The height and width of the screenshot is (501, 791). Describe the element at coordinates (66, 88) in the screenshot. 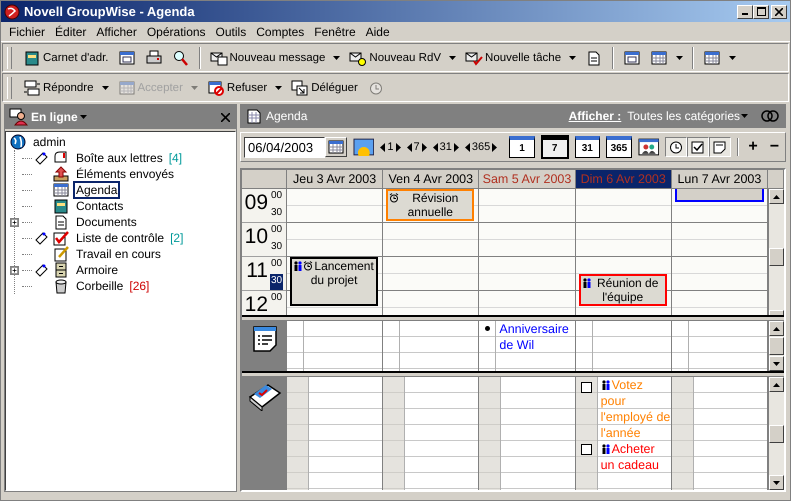

I see `toolbar-button: Répondre` at that location.